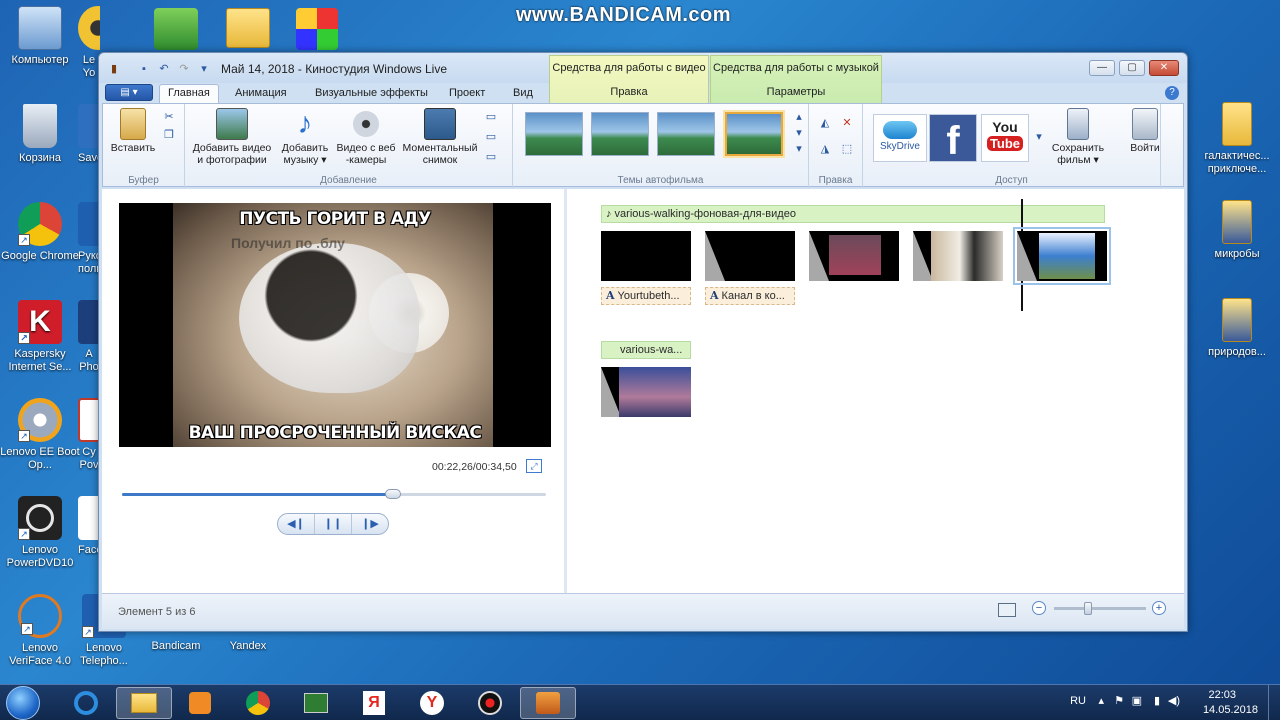  Describe the element at coordinates (548, 703) in the screenshot. I see `taskbar-movie-maker` at that location.